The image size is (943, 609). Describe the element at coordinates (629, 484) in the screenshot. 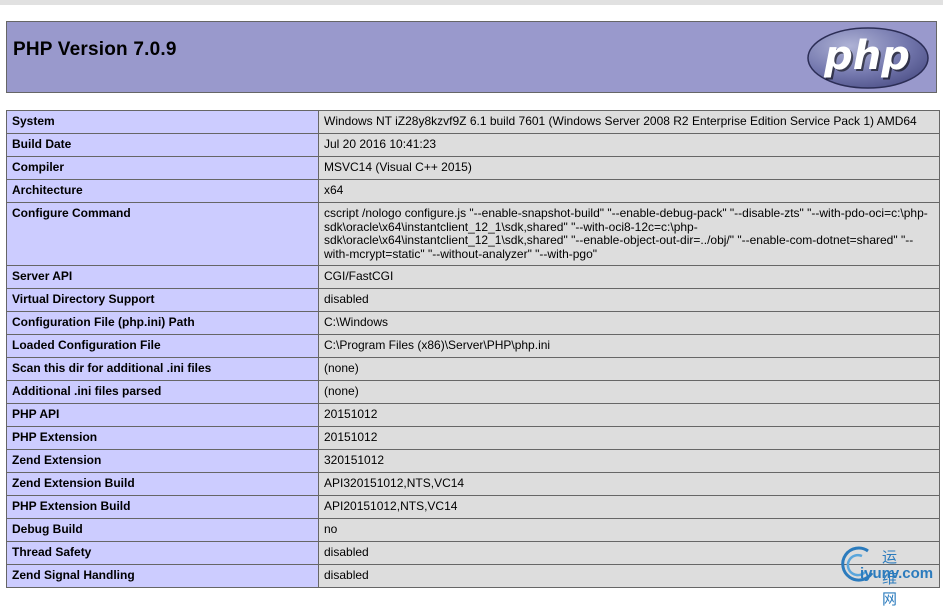

I see `info-row-value: API320151012,NTS,VC14` at that location.